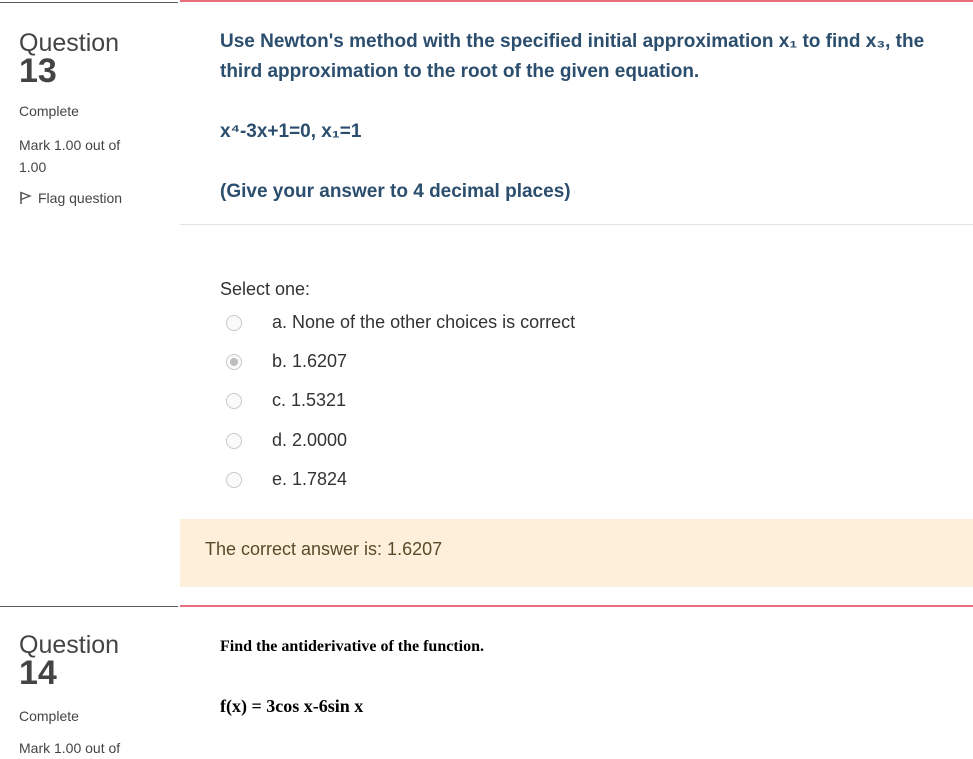 The image size is (973, 759). What do you see at coordinates (324, 549) in the screenshot?
I see `correct-answer-text: The correct answer is: 1.6207` at bounding box center [324, 549].